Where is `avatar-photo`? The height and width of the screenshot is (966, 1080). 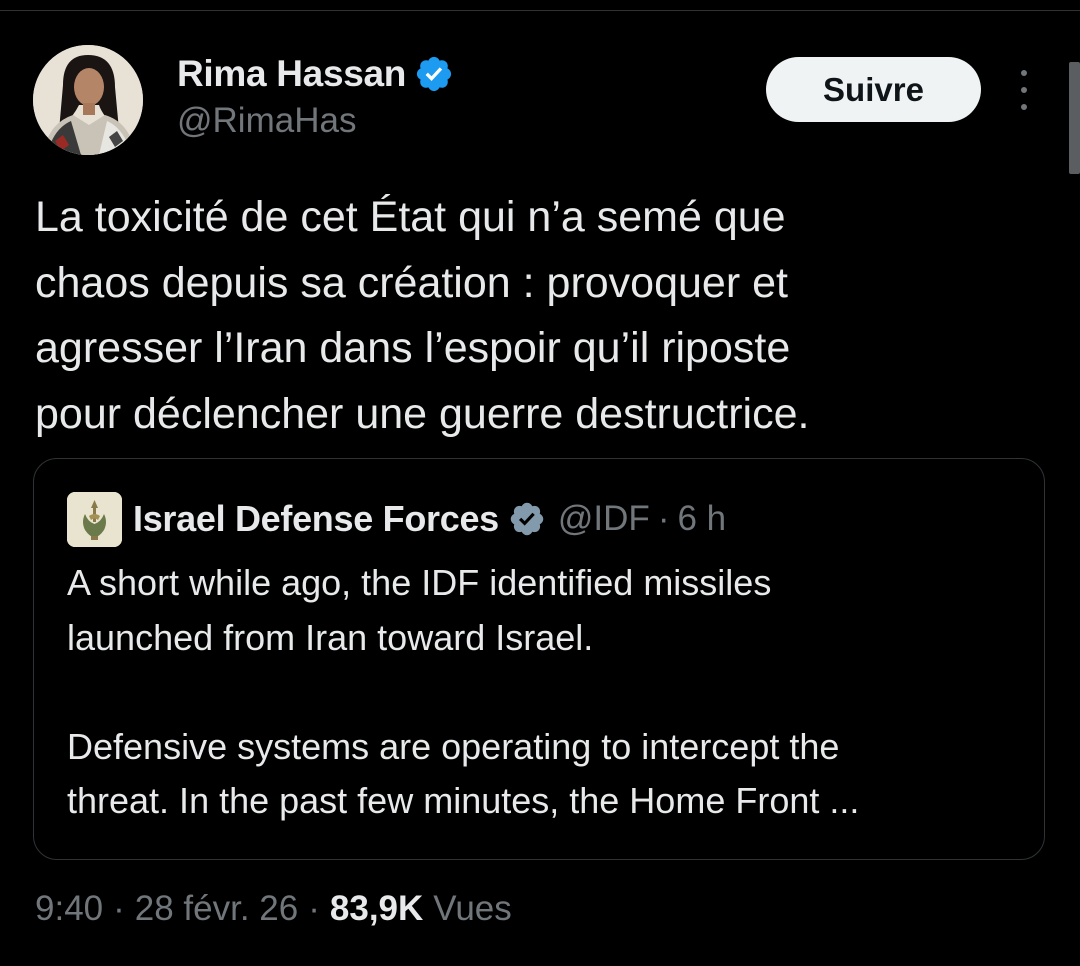
avatar-photo is located at coordinates (88, 100).